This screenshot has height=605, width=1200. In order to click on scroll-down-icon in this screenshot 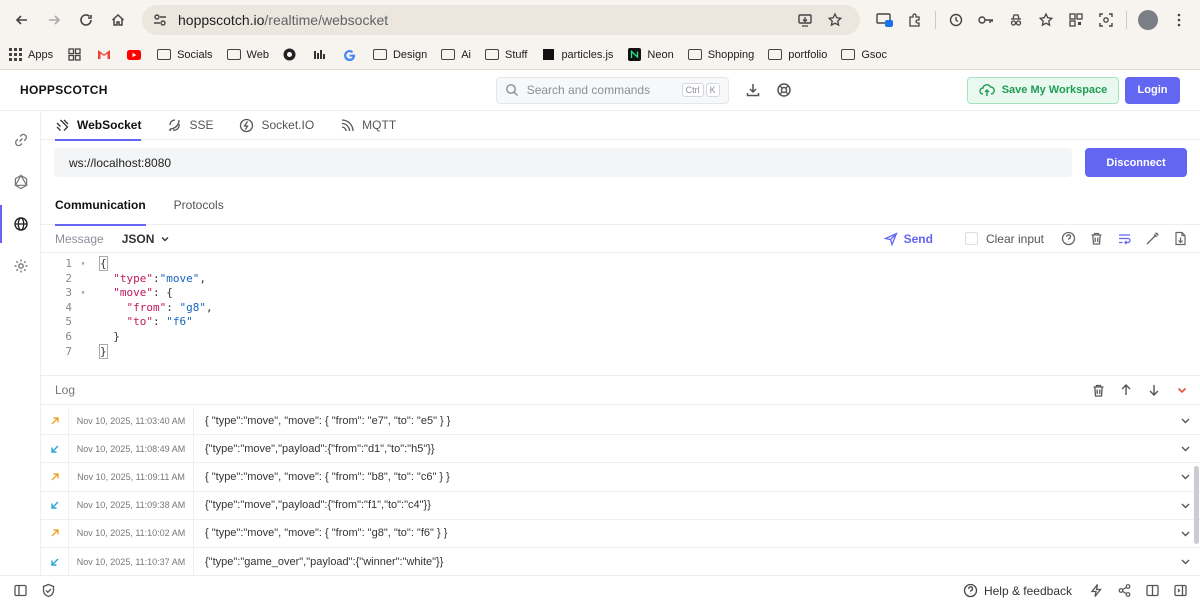, I will do `click(1154, 390)`.